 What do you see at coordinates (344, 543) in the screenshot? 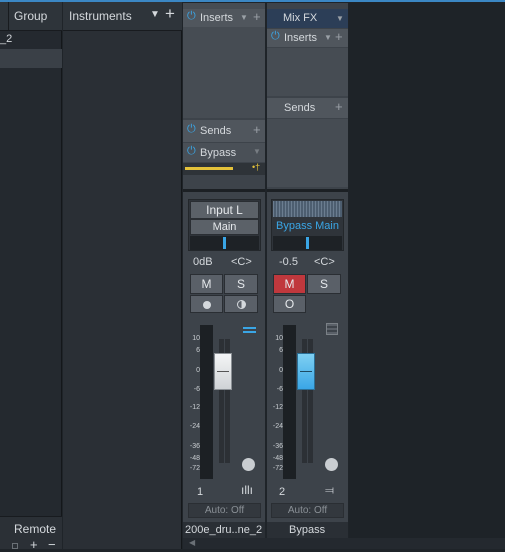
I see `horizontal-scrollbar: ◀` at bounding box center [344, 543].